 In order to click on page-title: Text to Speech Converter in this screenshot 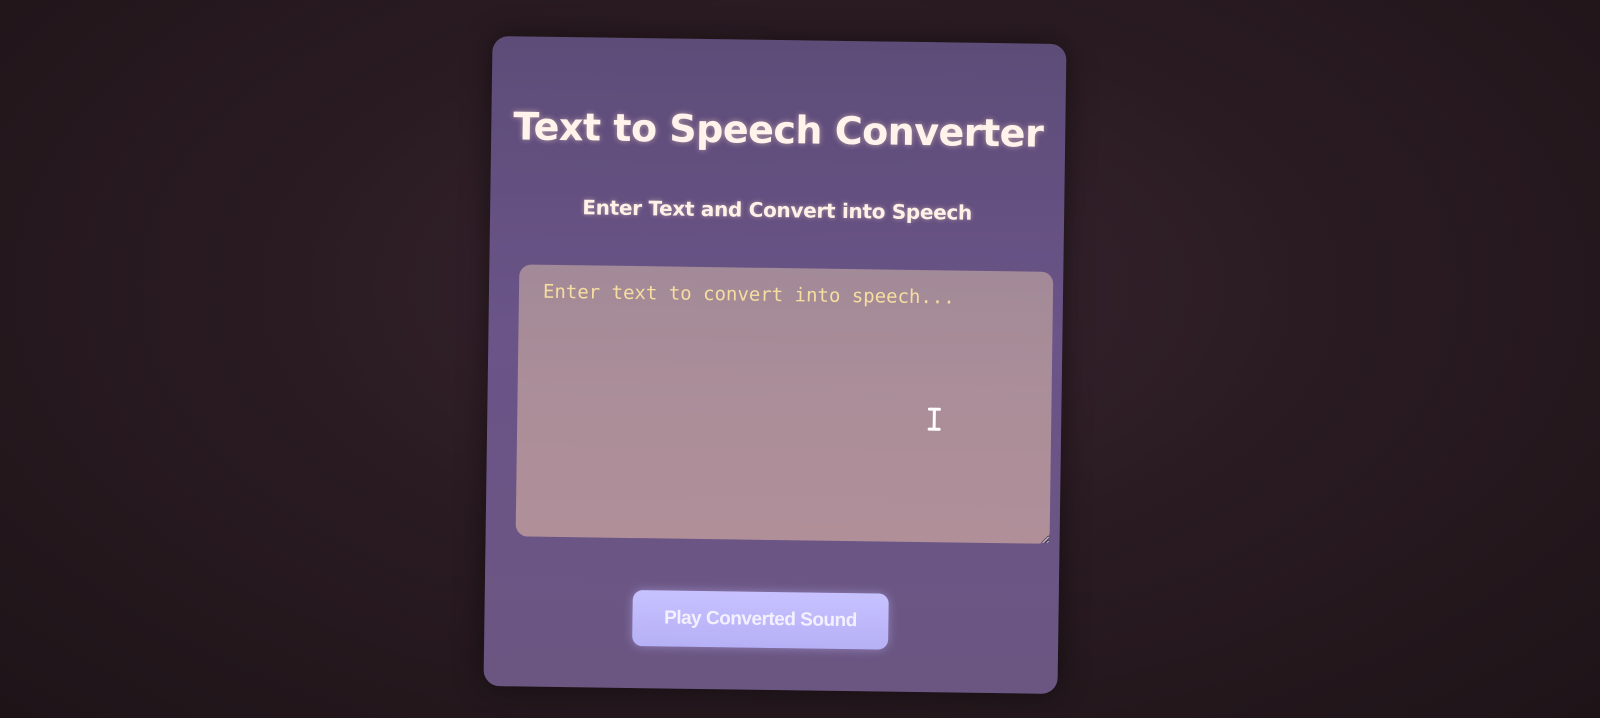, I will do `click(778, 130)`.